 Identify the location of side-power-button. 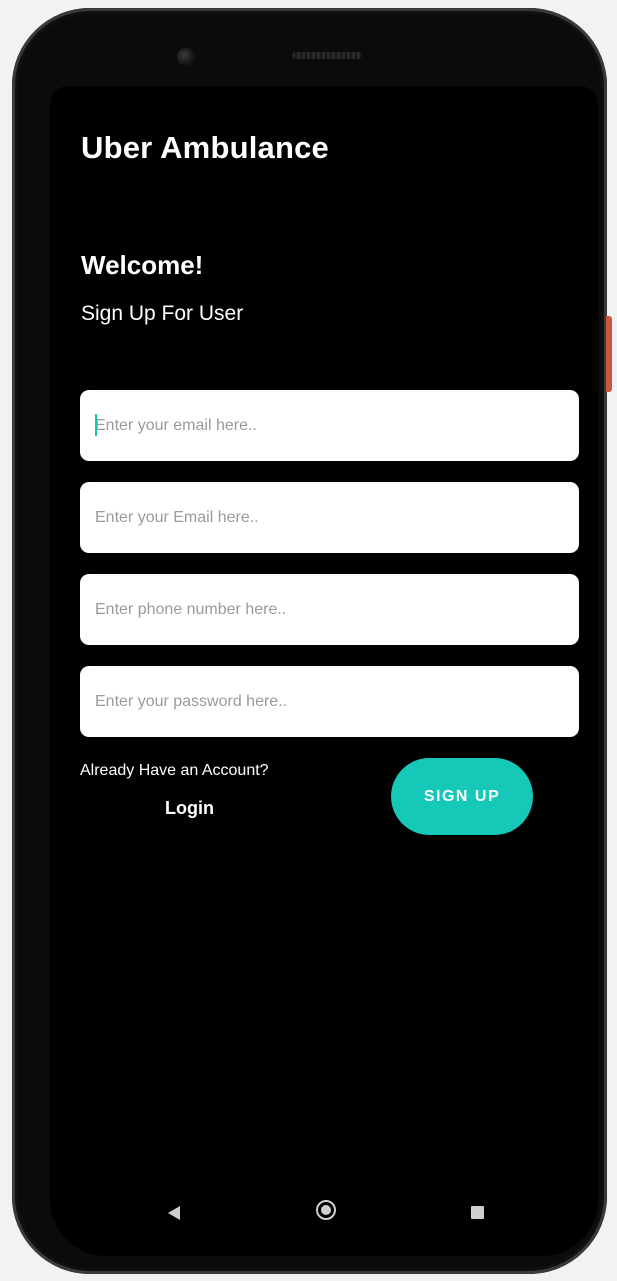
(609, 354).